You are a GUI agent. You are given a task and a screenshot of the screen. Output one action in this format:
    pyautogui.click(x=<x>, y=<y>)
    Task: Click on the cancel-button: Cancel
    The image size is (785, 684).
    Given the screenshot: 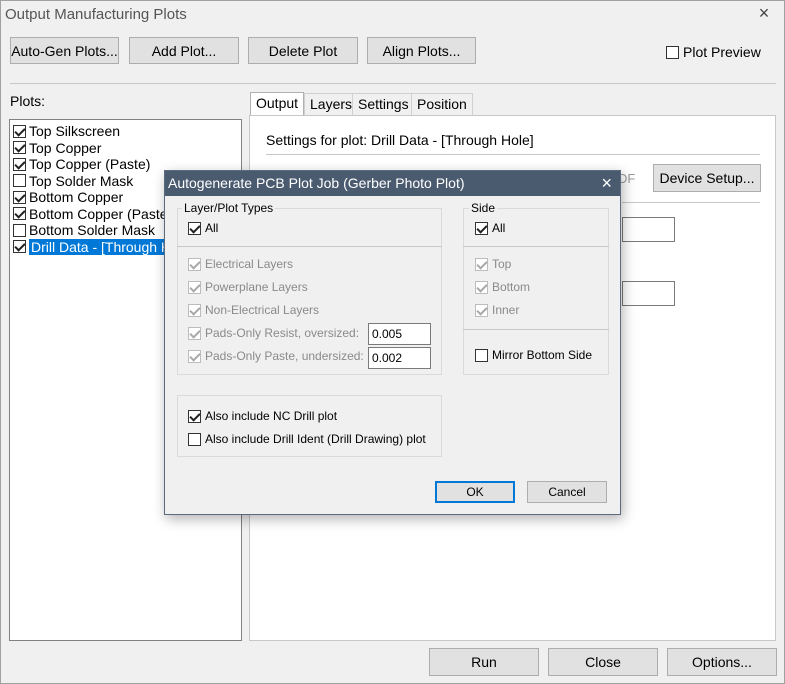 What is the action you would take?
    pyautogui.click(x=567, y=492)
    